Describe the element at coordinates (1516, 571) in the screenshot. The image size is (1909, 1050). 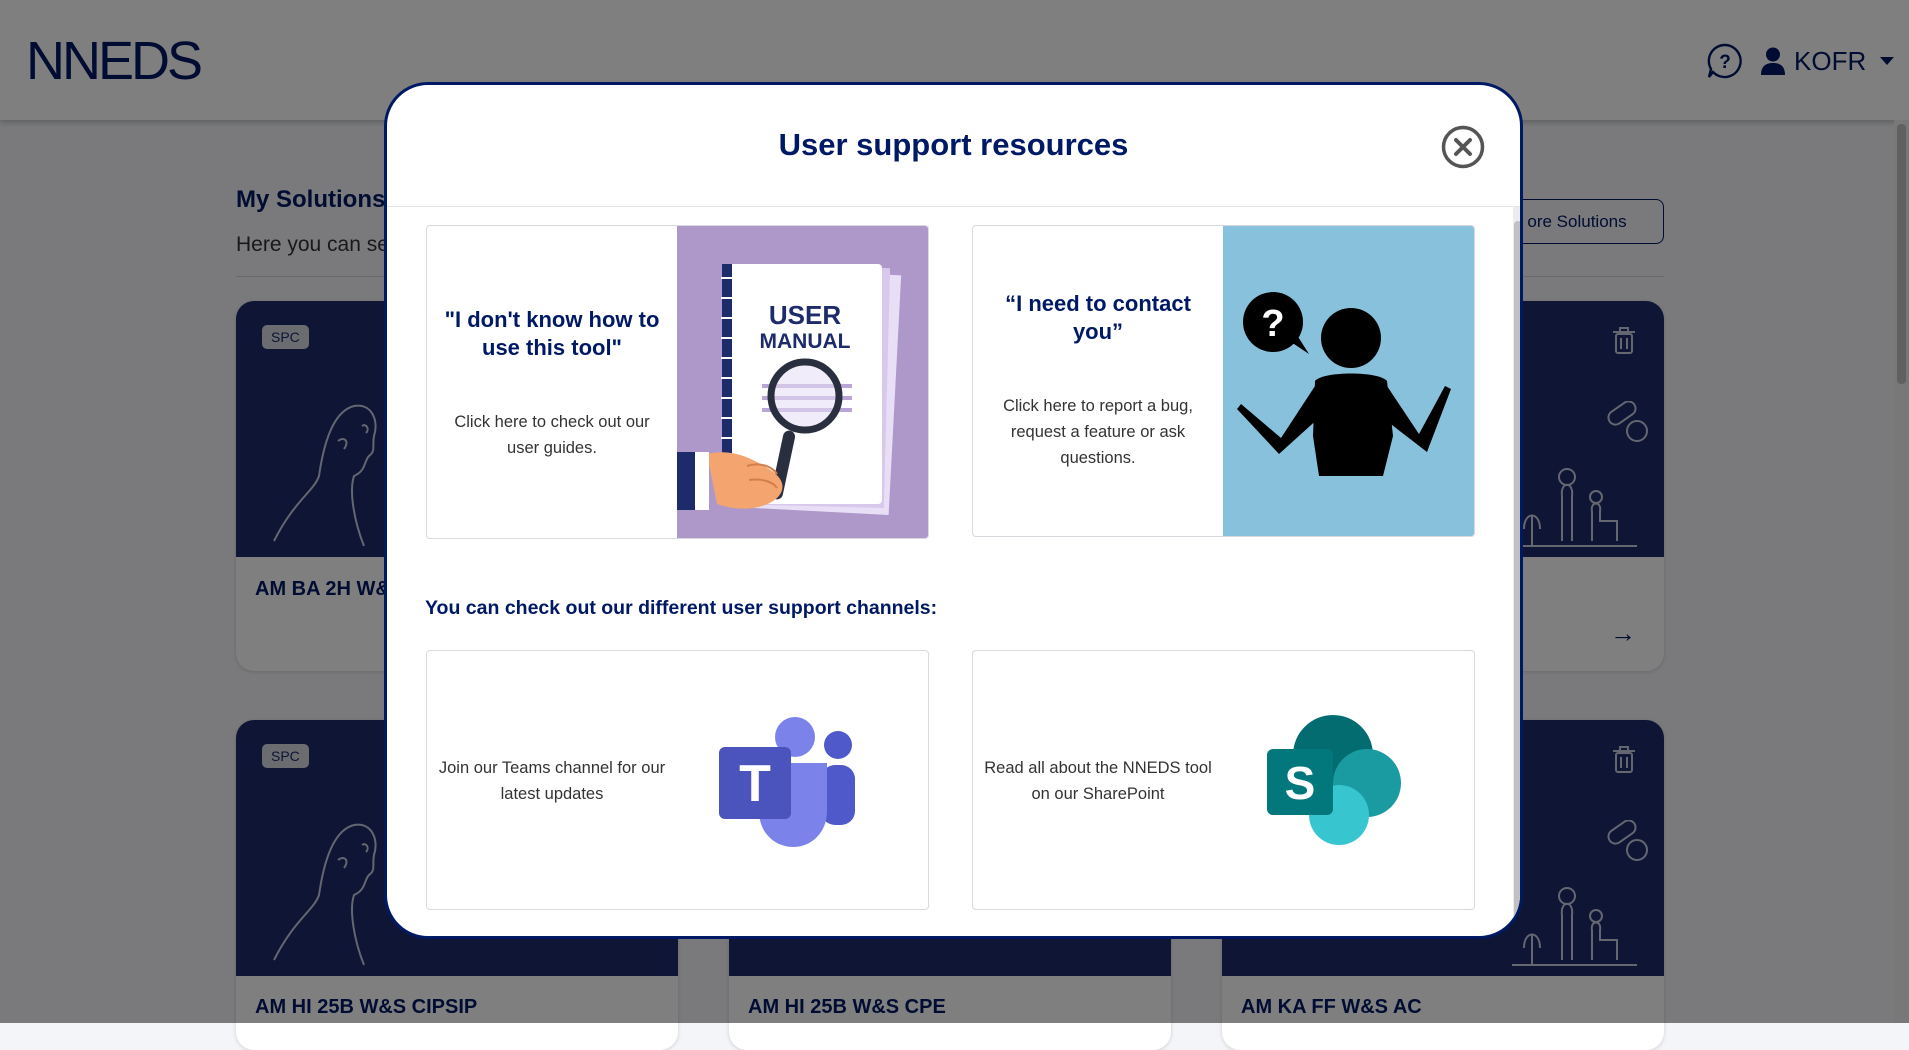
I see `modal-scrollbar` at that location.